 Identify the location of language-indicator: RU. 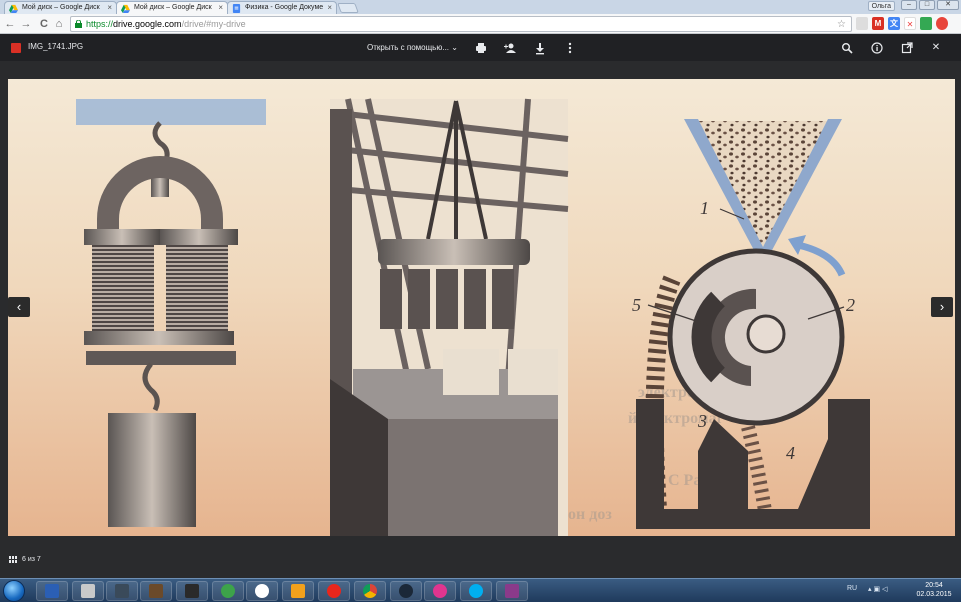
(852, 588).